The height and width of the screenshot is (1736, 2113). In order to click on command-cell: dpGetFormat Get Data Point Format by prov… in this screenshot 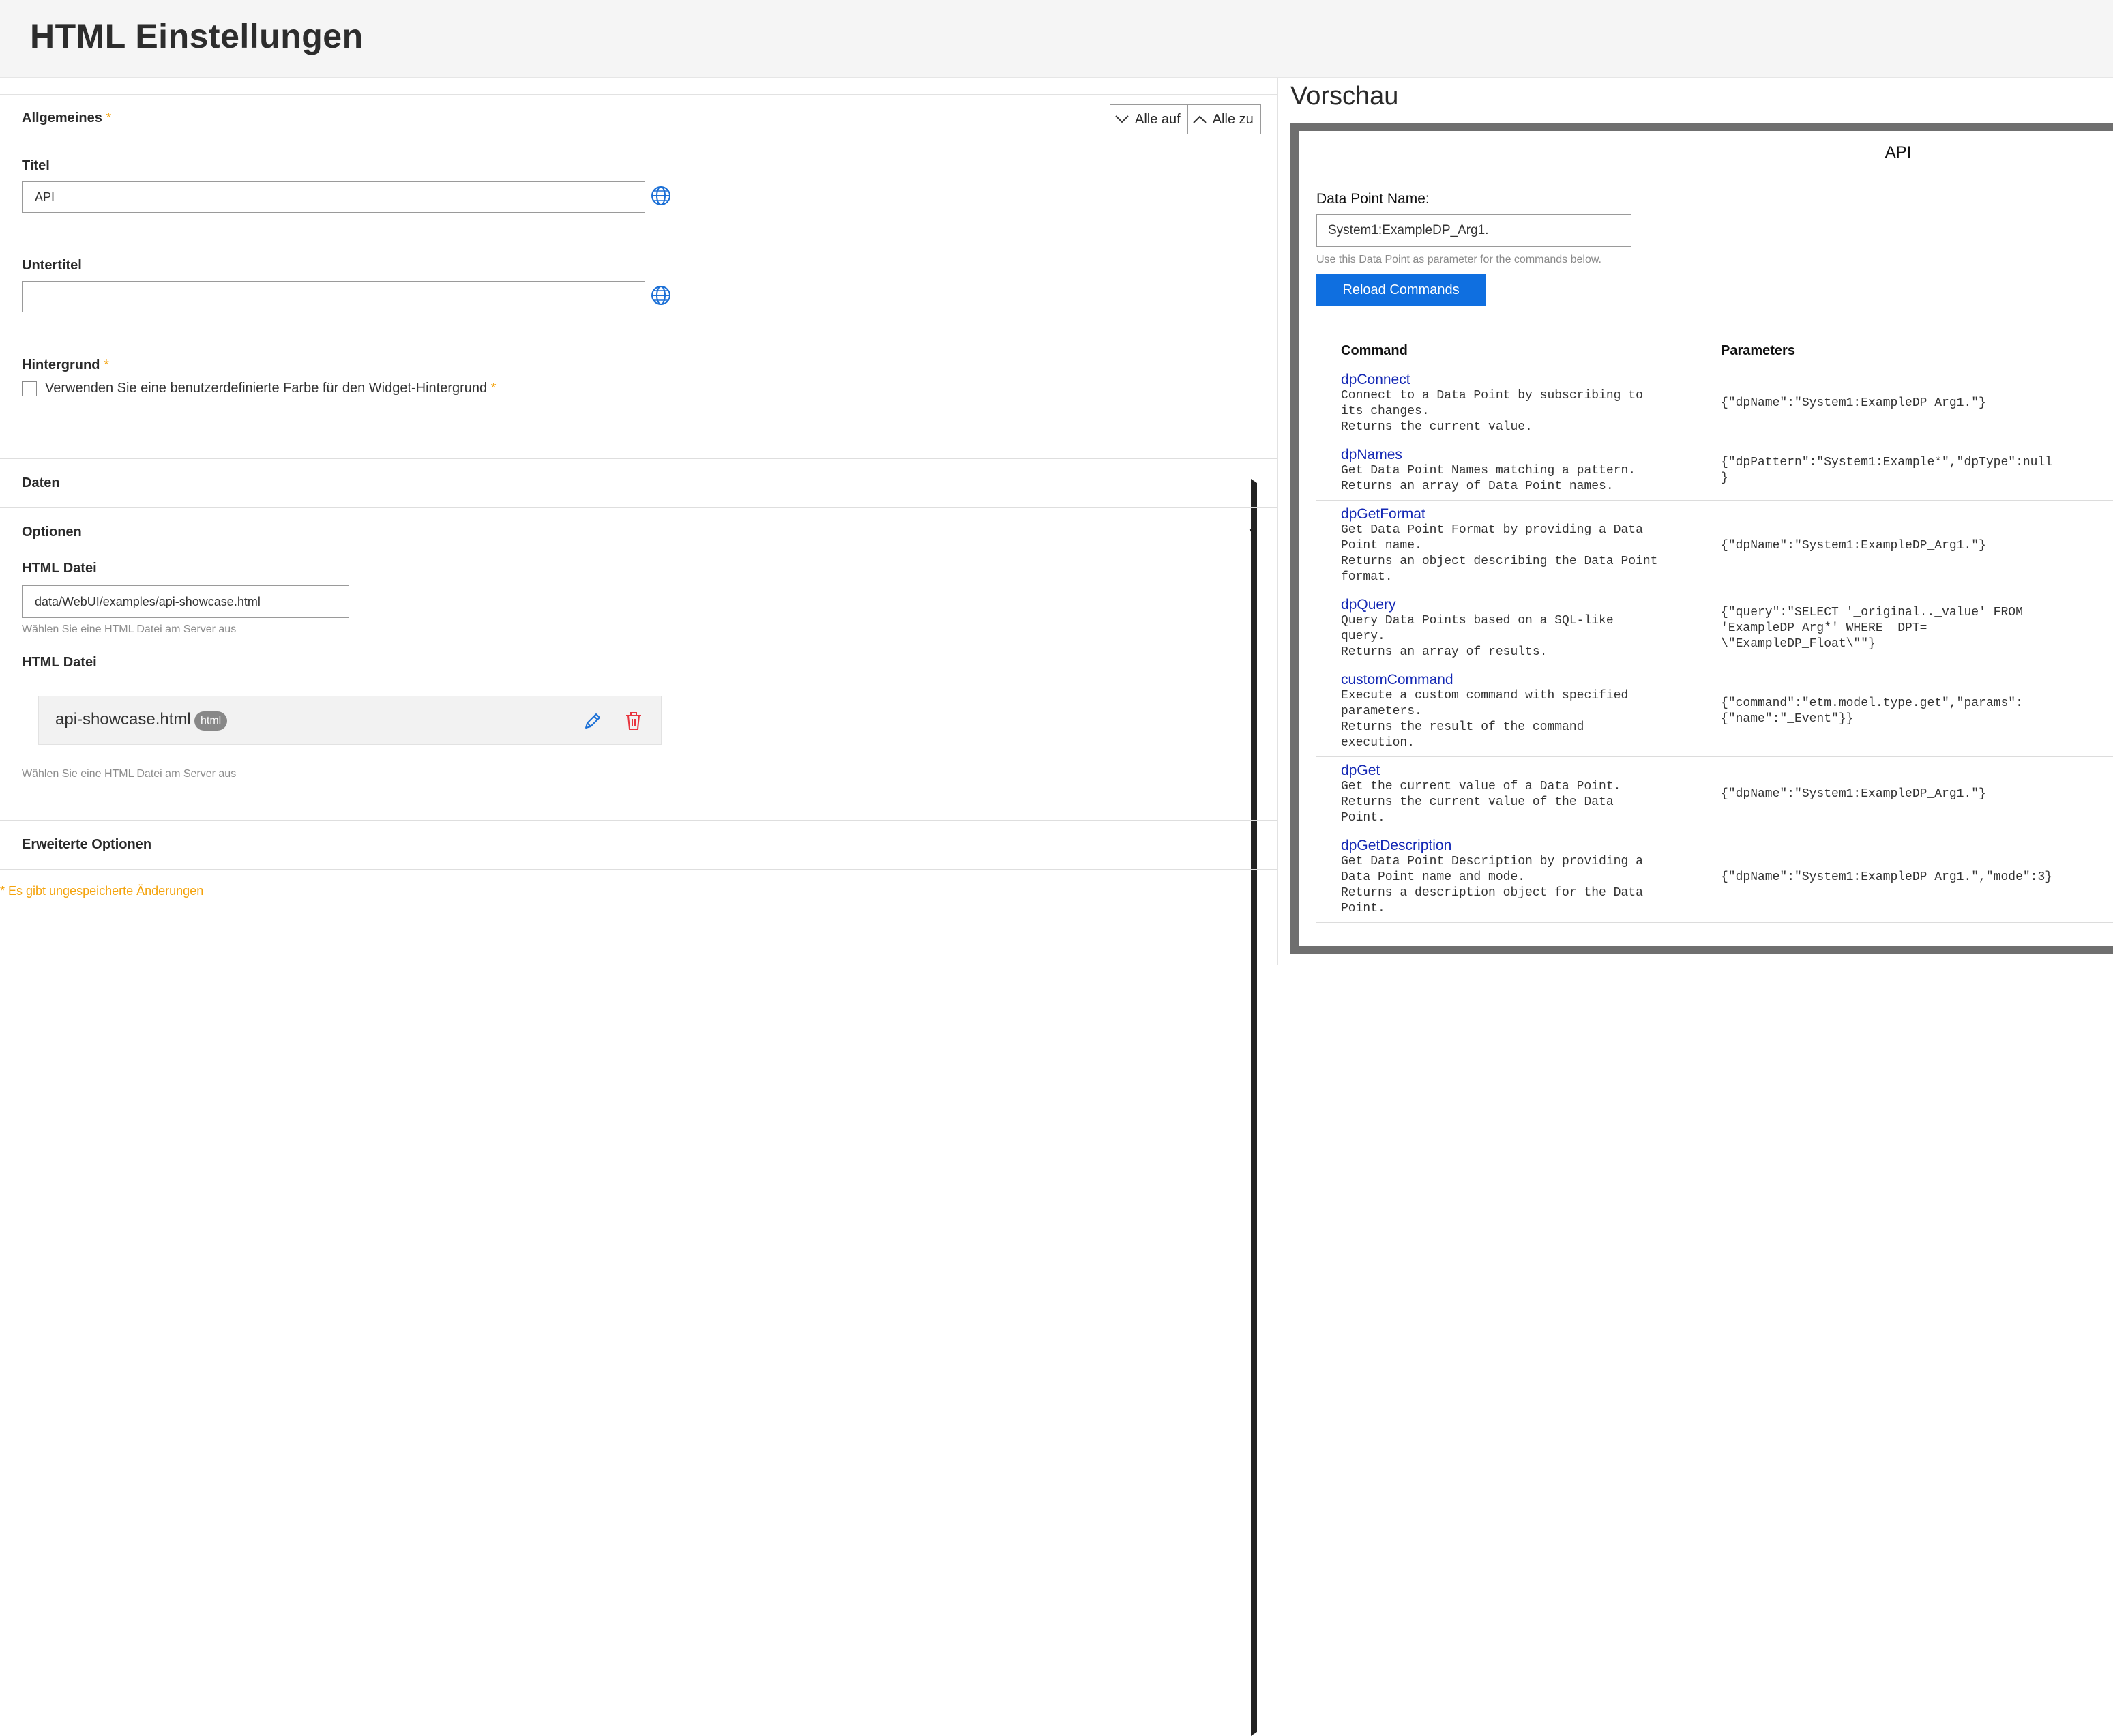, I will do `click(1531, 545)`.